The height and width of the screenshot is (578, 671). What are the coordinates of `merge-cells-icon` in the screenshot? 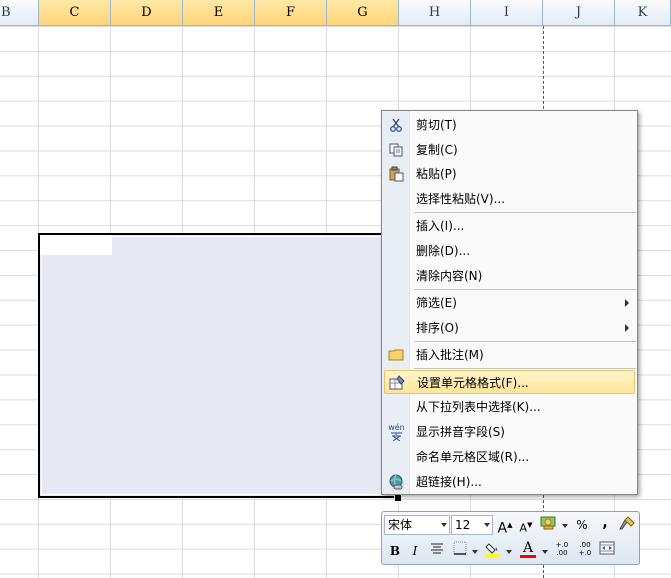 It's located at (607, 548).